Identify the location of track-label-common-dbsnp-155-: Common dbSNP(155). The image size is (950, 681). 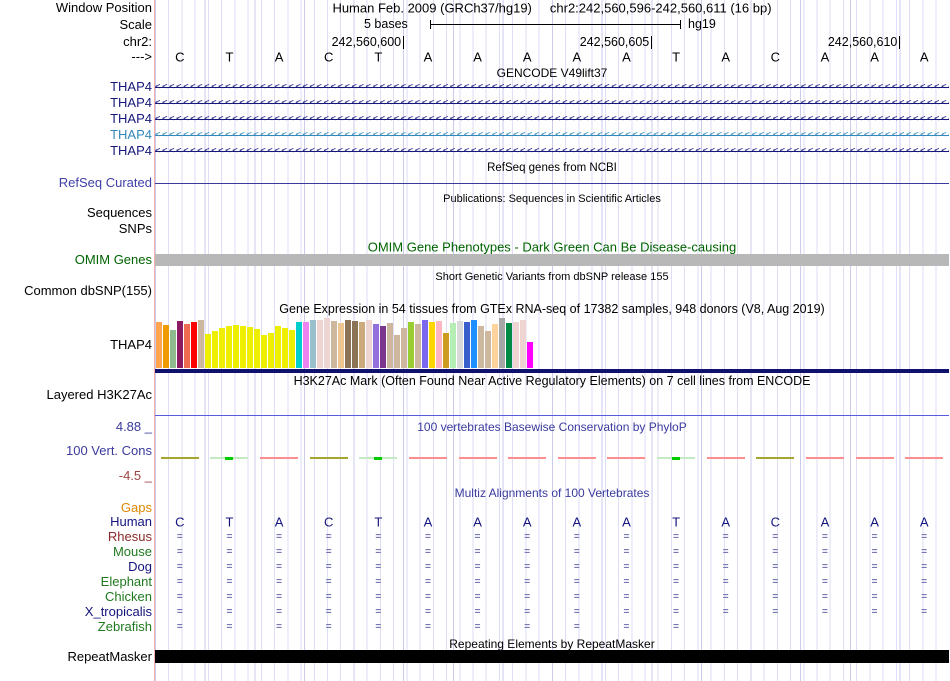
(88, 291).